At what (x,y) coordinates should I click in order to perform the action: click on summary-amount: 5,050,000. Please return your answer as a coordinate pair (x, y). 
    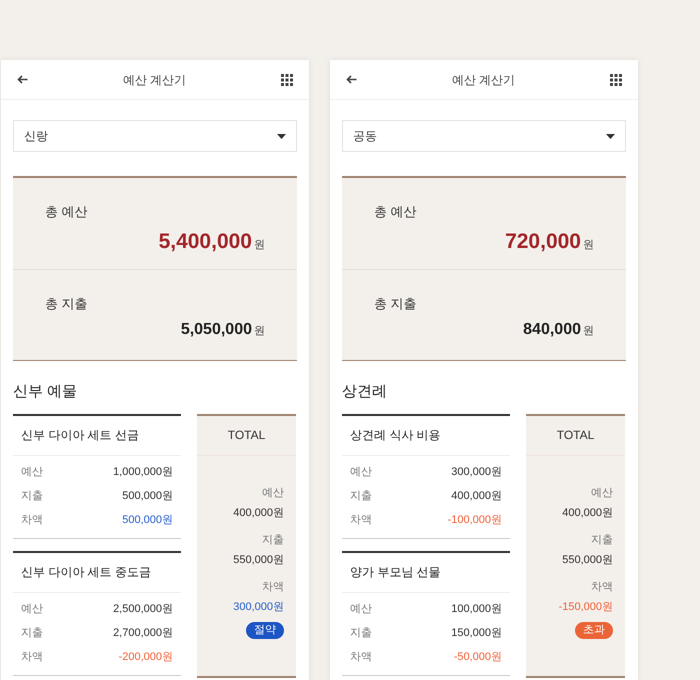
    Looking at the image, I should click on (216, 330).